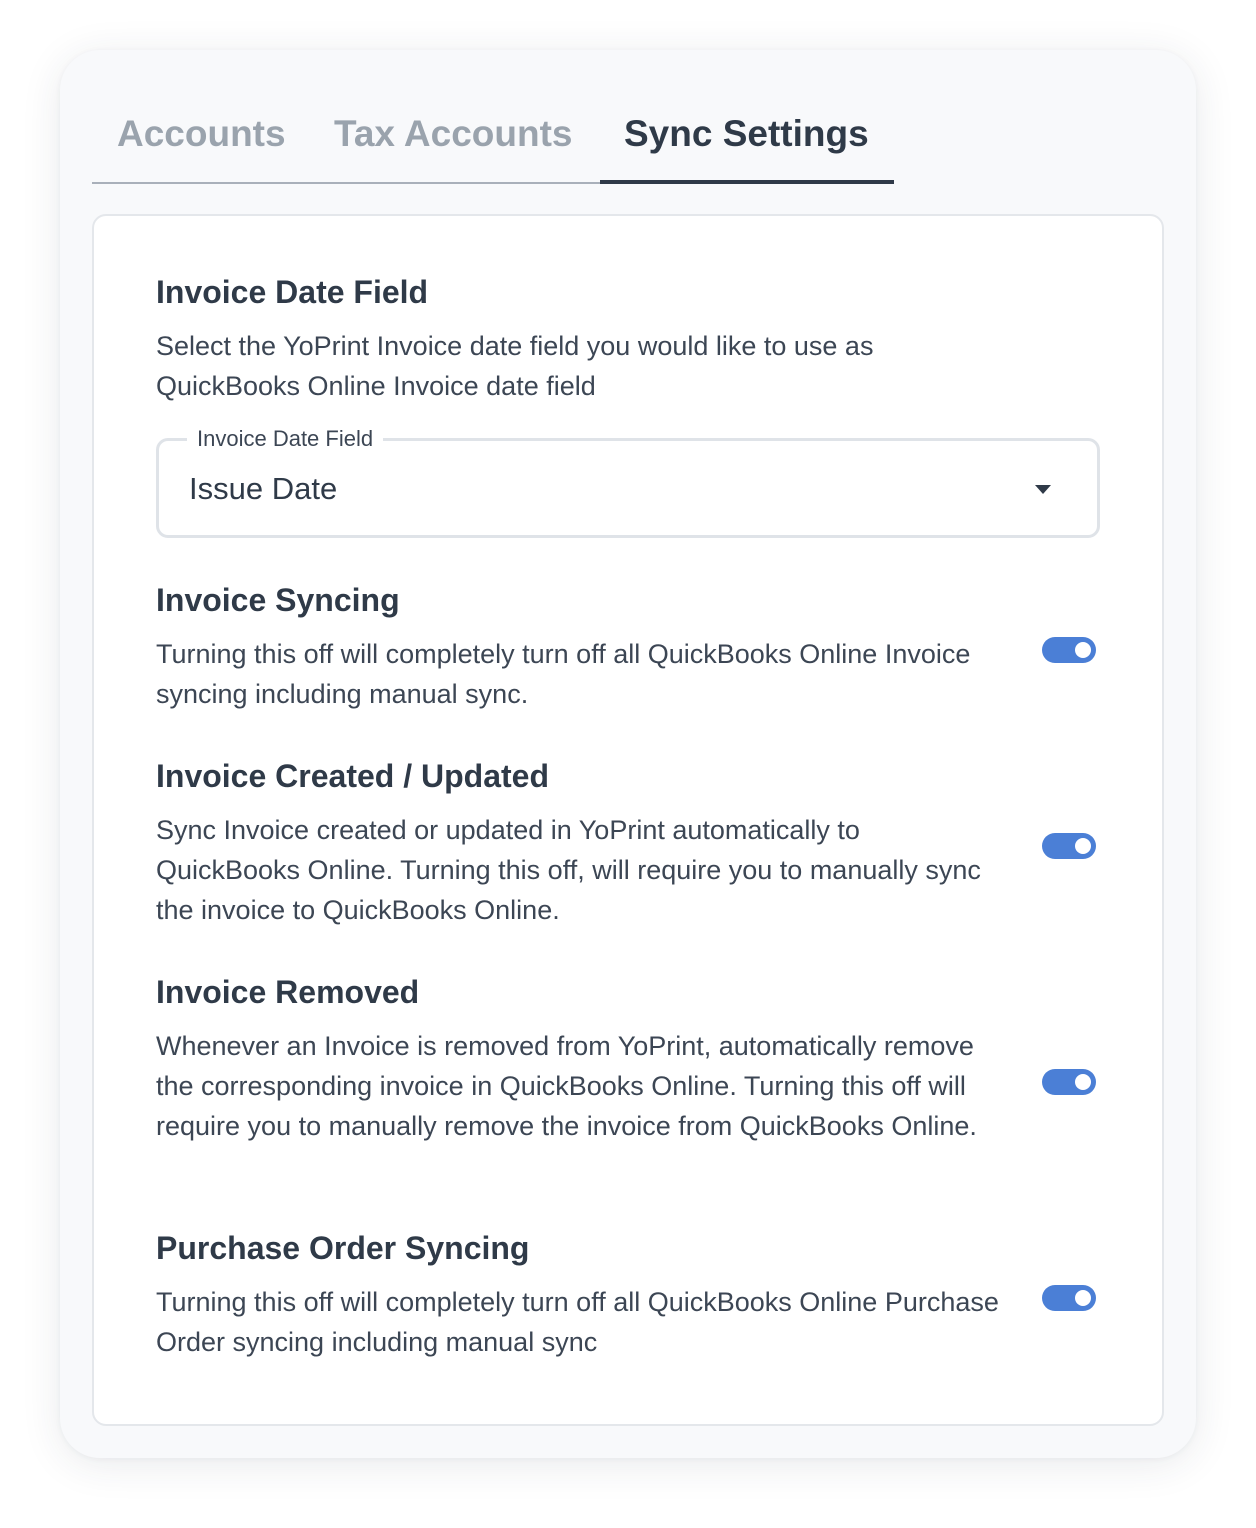  Describe the element at coordinates (278, 600) in the screenshot. I see `invoice-syncing-heading: Invoice Syncing` at that location.